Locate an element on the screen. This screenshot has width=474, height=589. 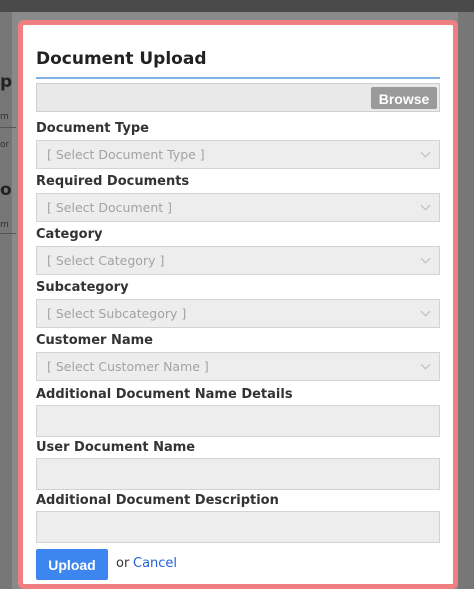
background-text-fragment: or is located at coordinates (5, 145).